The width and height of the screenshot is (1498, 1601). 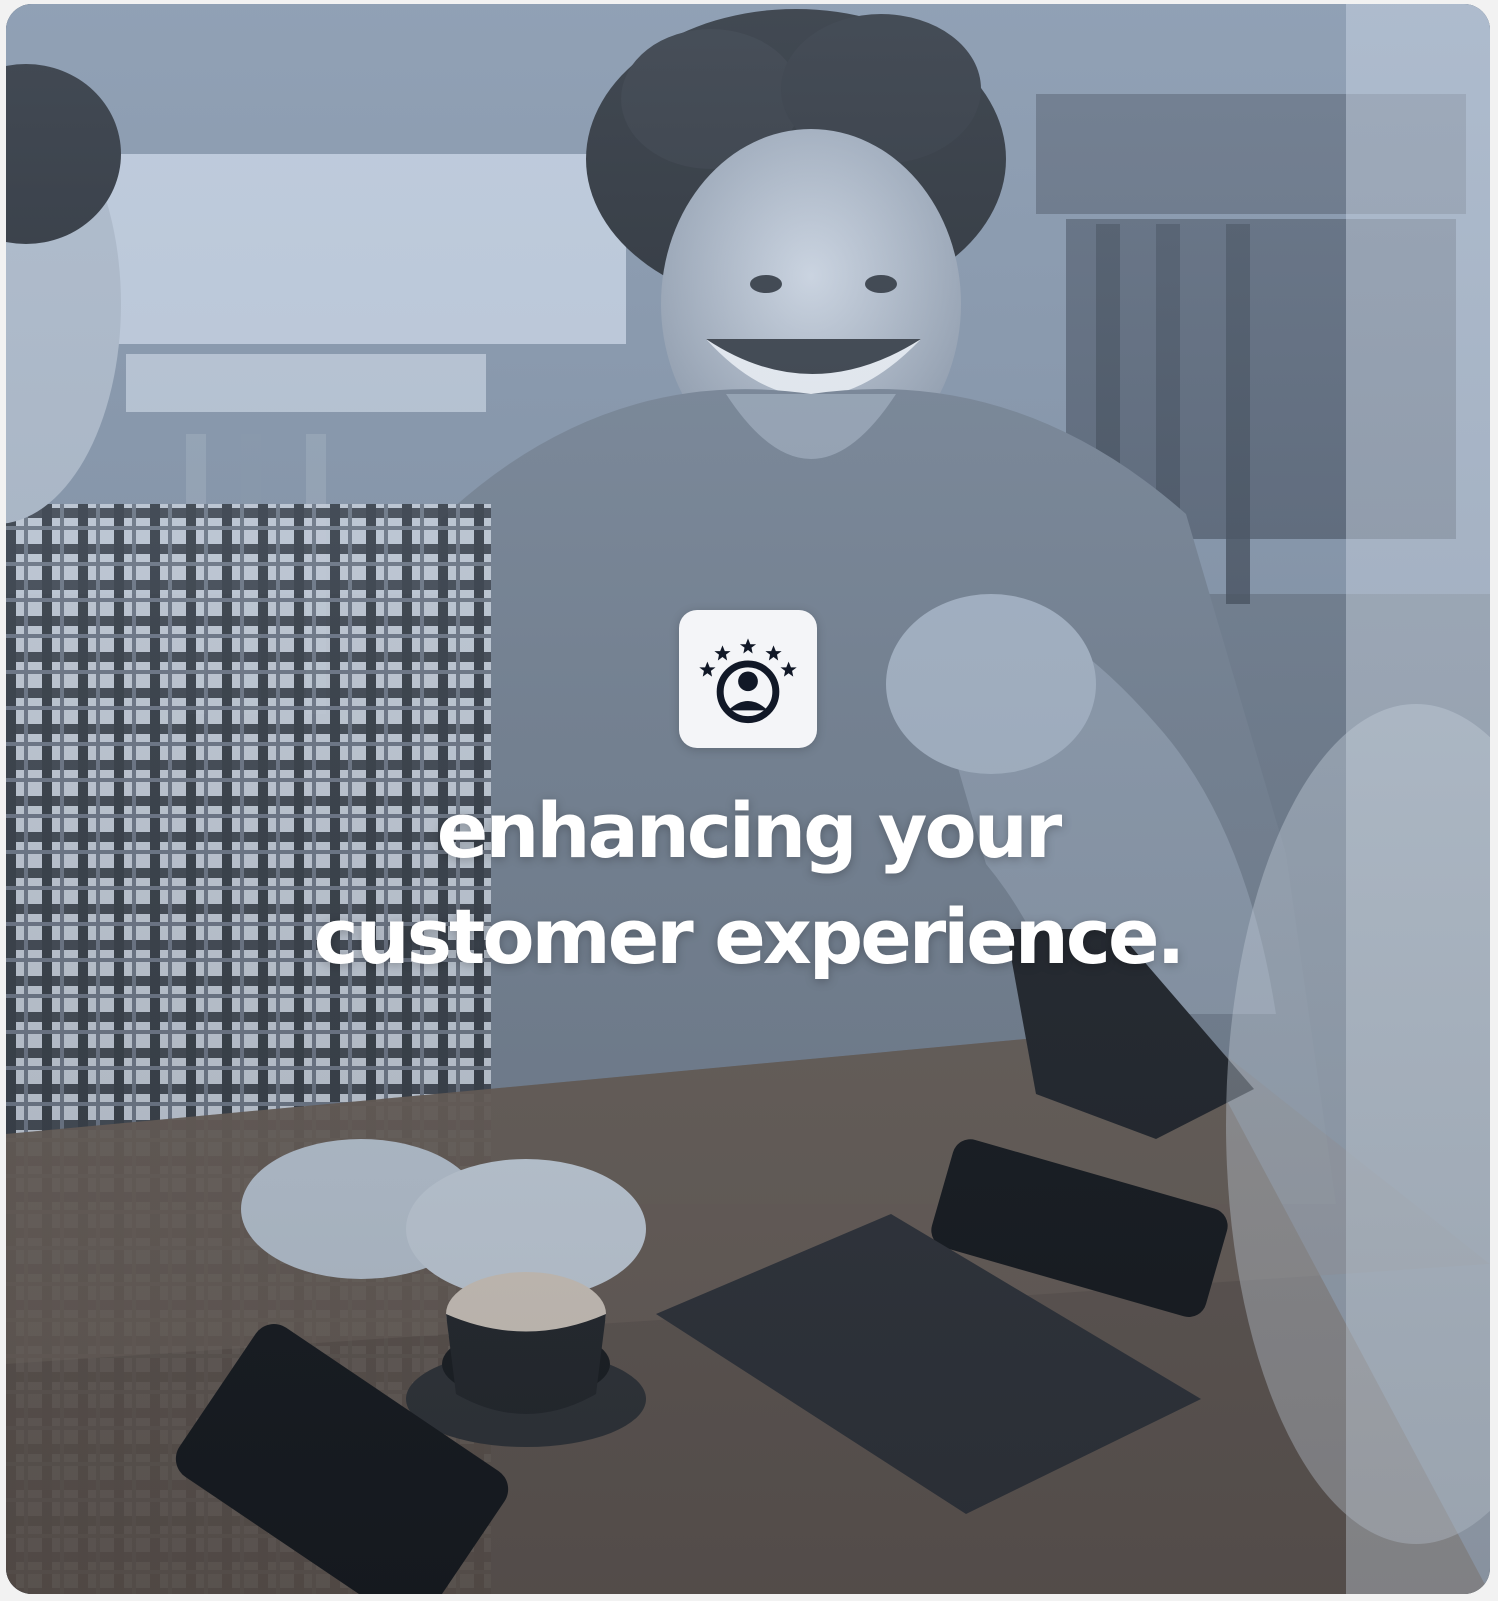 I want to click on customer-rating-icon, so click(x=748, y=681).